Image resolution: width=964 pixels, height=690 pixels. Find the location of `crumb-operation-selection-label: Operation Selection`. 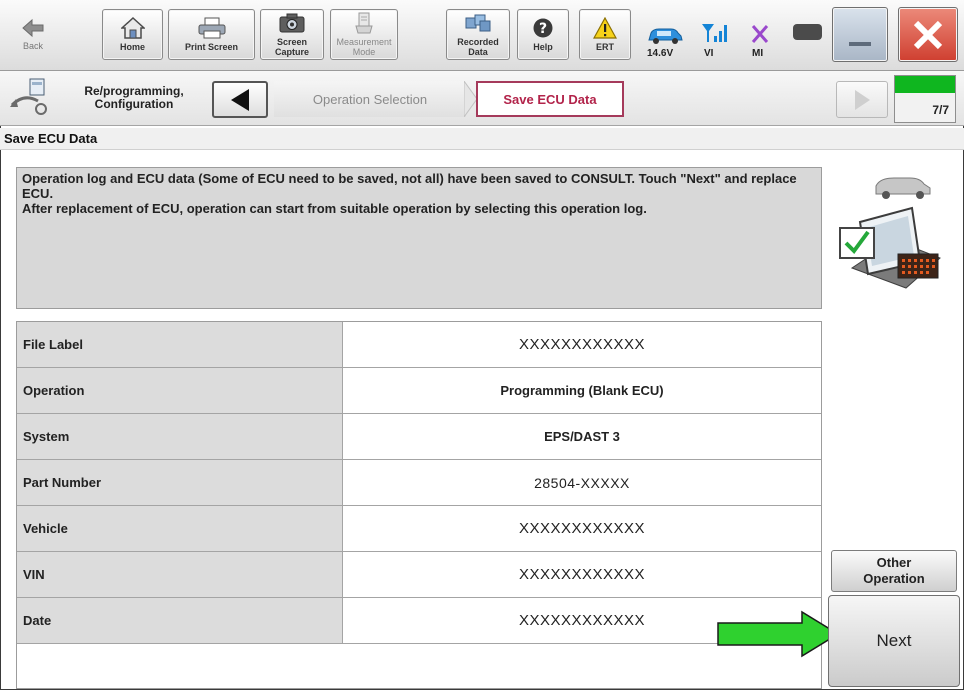

crumb-operation-selection-label: Operation Selection is located at coordinates (370, 99).